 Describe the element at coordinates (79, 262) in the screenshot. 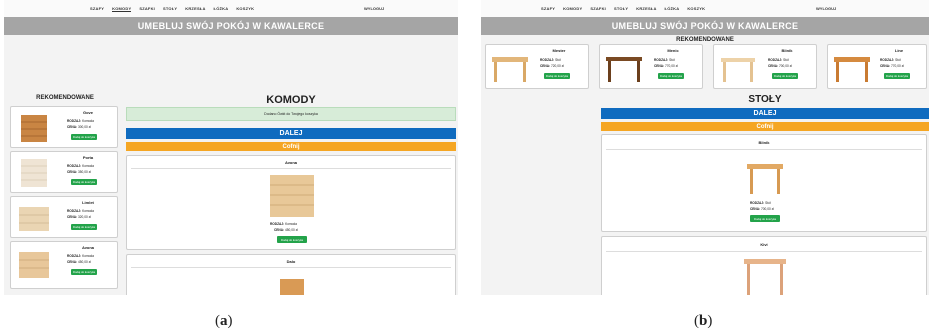

I see `recommended-price: CENA: 450,00 zł` at that location.